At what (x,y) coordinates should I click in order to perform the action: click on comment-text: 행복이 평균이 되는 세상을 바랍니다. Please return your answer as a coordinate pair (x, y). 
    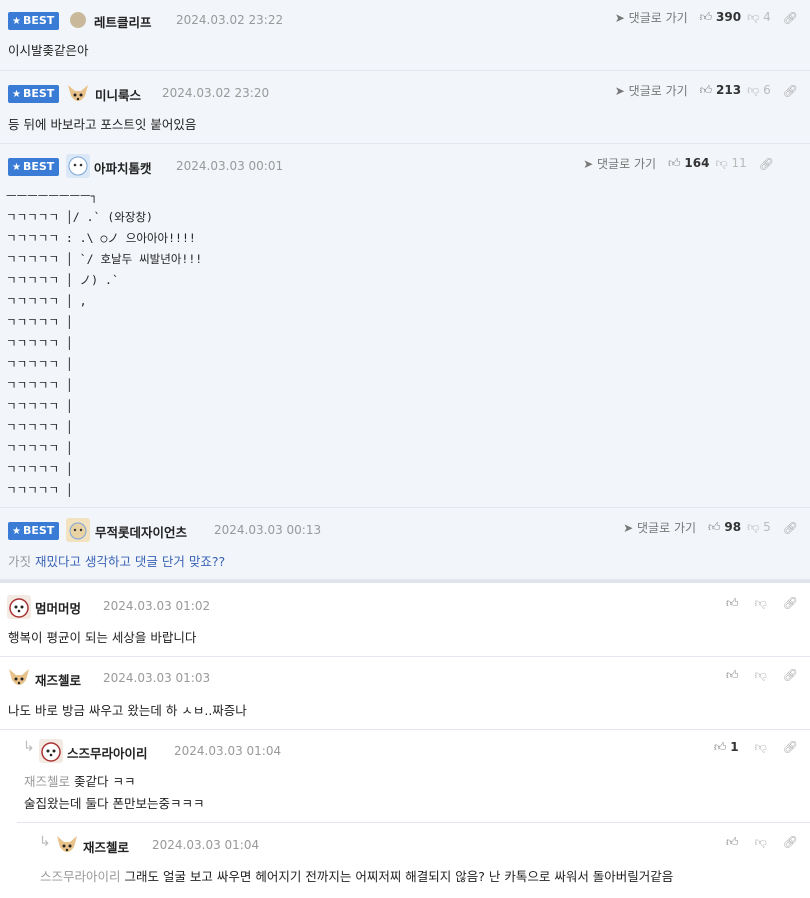
    Looking at the image, I should click on (102, 637).